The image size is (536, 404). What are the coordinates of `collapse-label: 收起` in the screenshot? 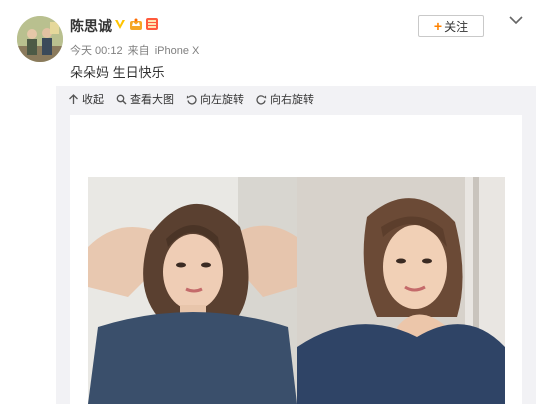 It's located at (93, 100).